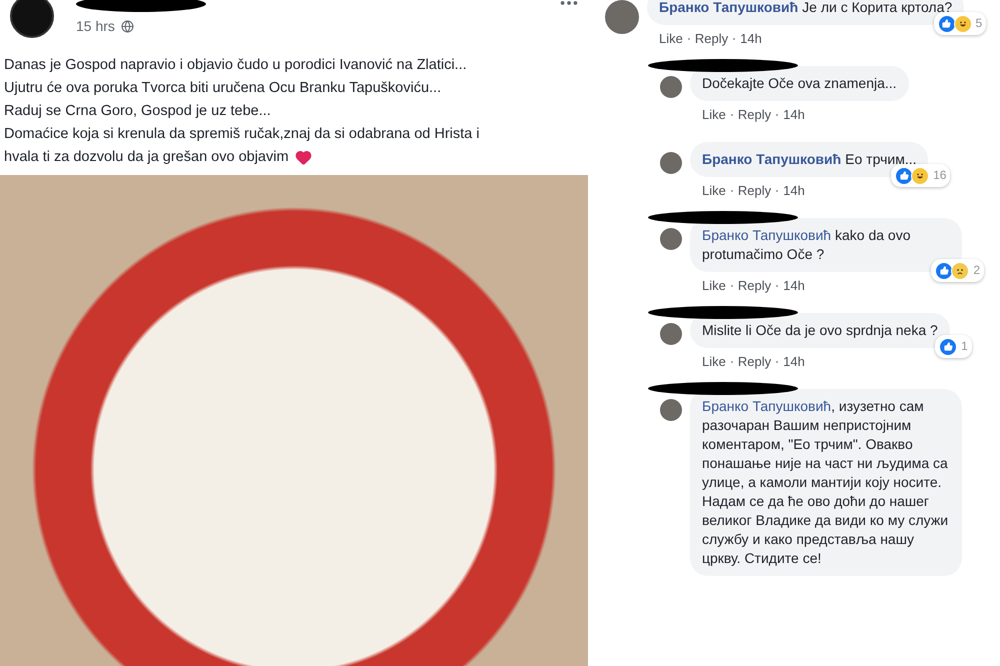  What do you see at coordinates (127, 26) in the screenshot?
I see `globe-icon` at bounding box center [127, 26].